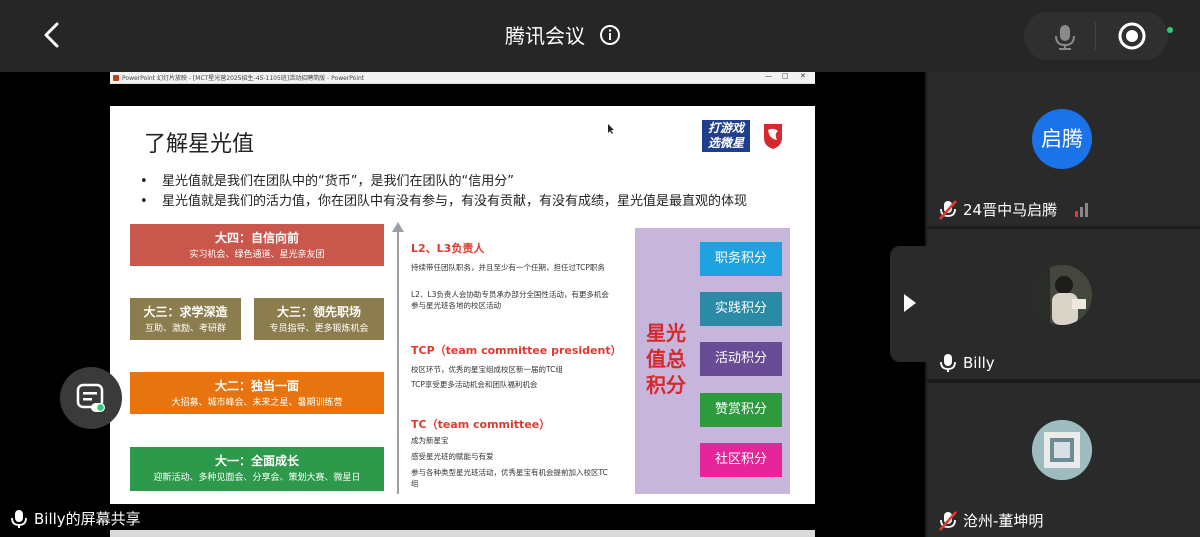  What do you see at coordinates (116, 78) in the screenshot?
I see `powerpoint-logo-icon` at bounding box center [116, 78].